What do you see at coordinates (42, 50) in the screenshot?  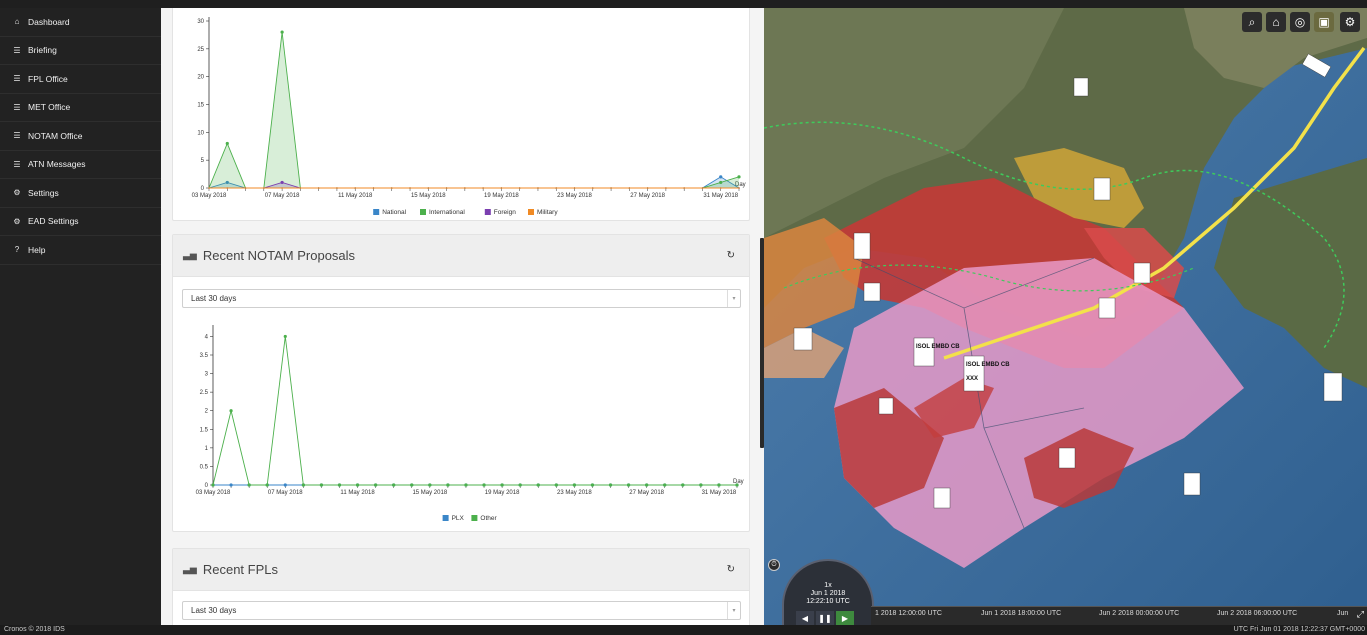 I see `sidebar-item-label: Briefing` at bounding box center [42, 50].